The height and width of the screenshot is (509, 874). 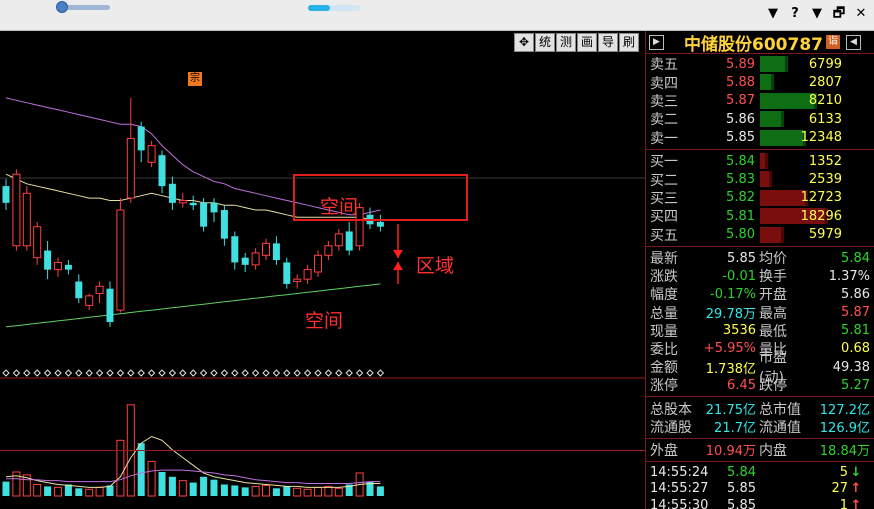 What do you see at coordinates (566, 42) in the screenshot?
I see `measure-button: 测` at bounding box center [566, 42].